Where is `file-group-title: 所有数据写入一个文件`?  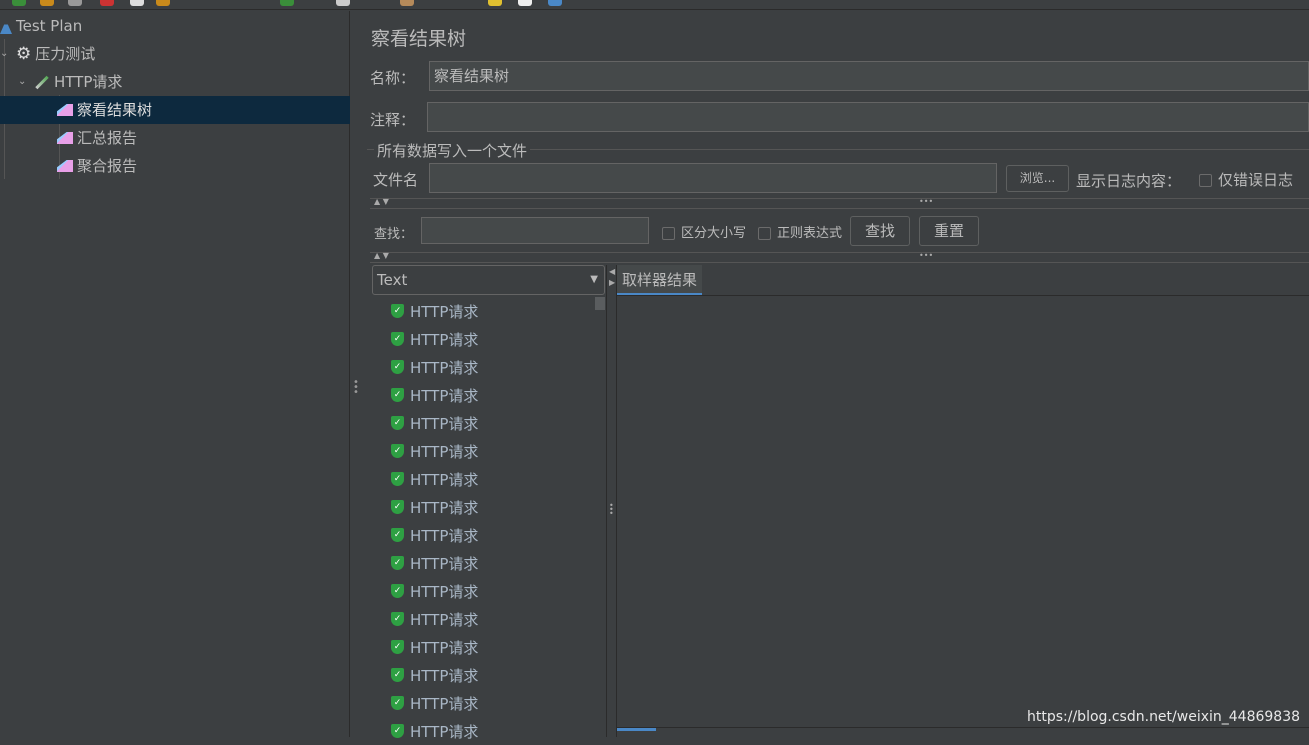
file-group-title: 所有数据写入一个文件 is located at coordinates (452, 150).